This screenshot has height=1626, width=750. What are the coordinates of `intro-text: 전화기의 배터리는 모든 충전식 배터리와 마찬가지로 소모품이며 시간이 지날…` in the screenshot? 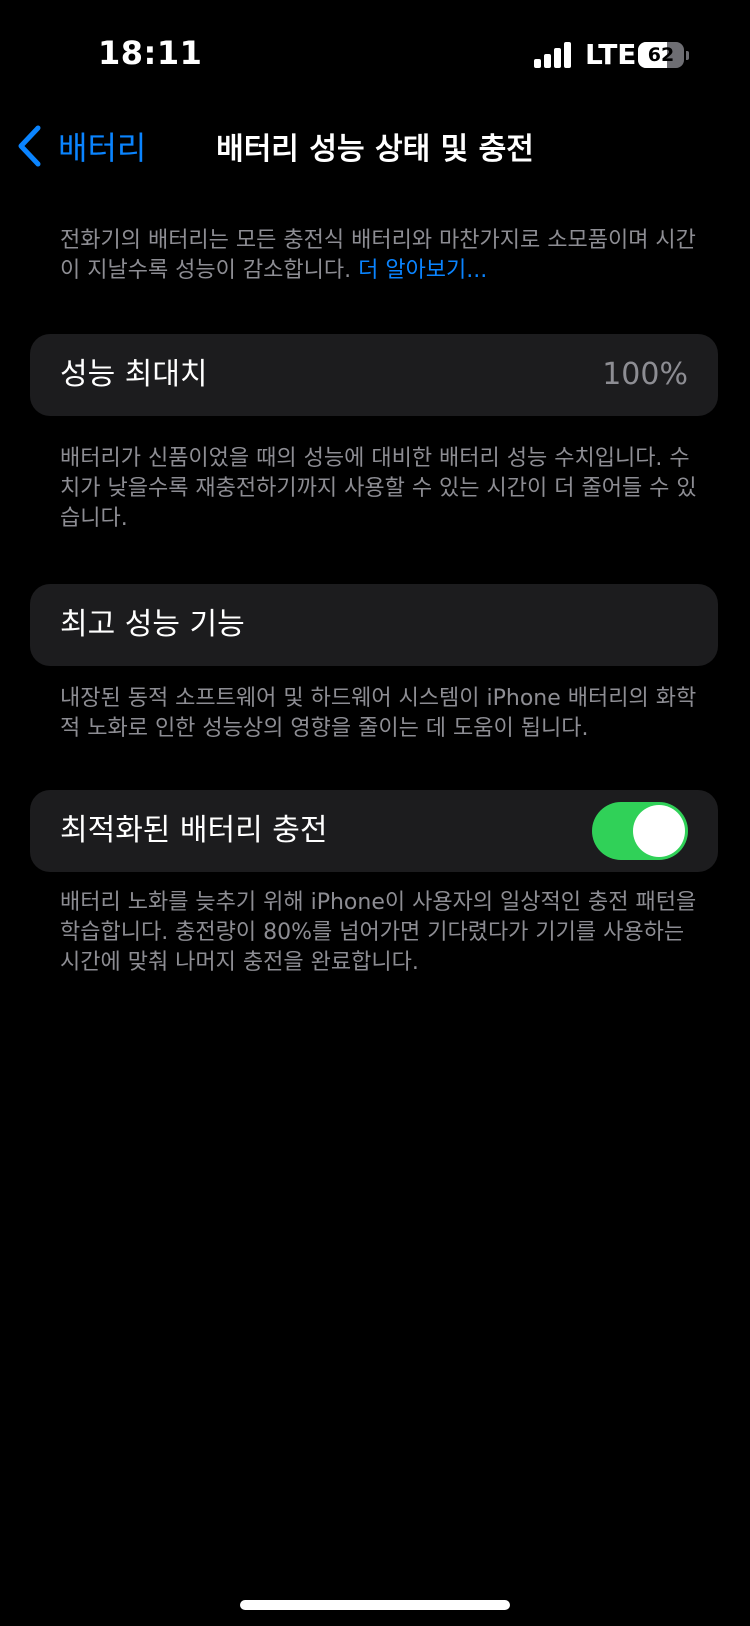 It's located at (380, 256).